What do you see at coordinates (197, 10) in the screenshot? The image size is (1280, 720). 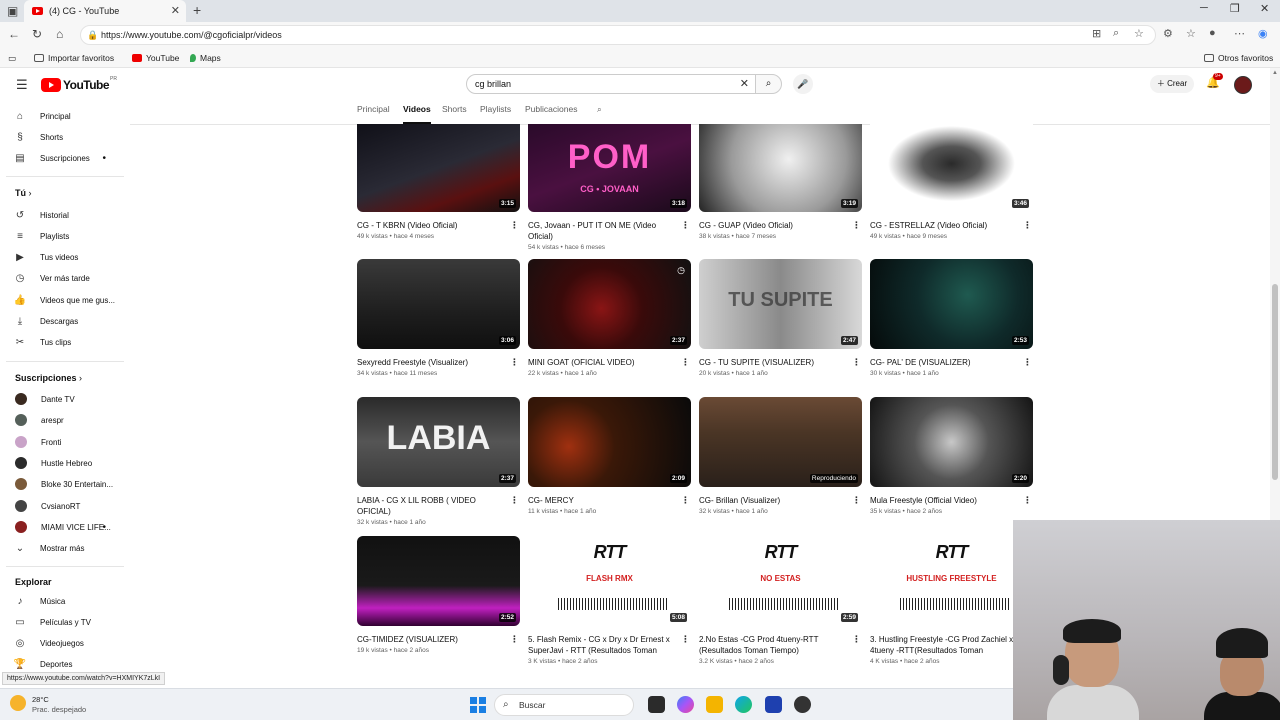 I see `new-tab-icon: +` at bounding box center [197, 10].